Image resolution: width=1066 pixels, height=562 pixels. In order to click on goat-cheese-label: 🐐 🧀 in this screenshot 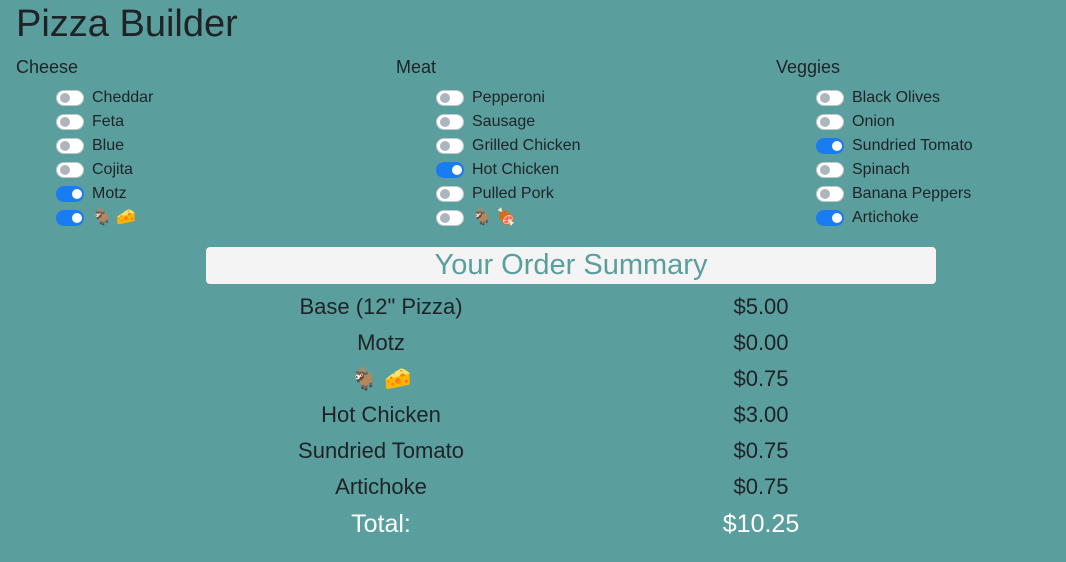, I will do `click(114, 218)`.